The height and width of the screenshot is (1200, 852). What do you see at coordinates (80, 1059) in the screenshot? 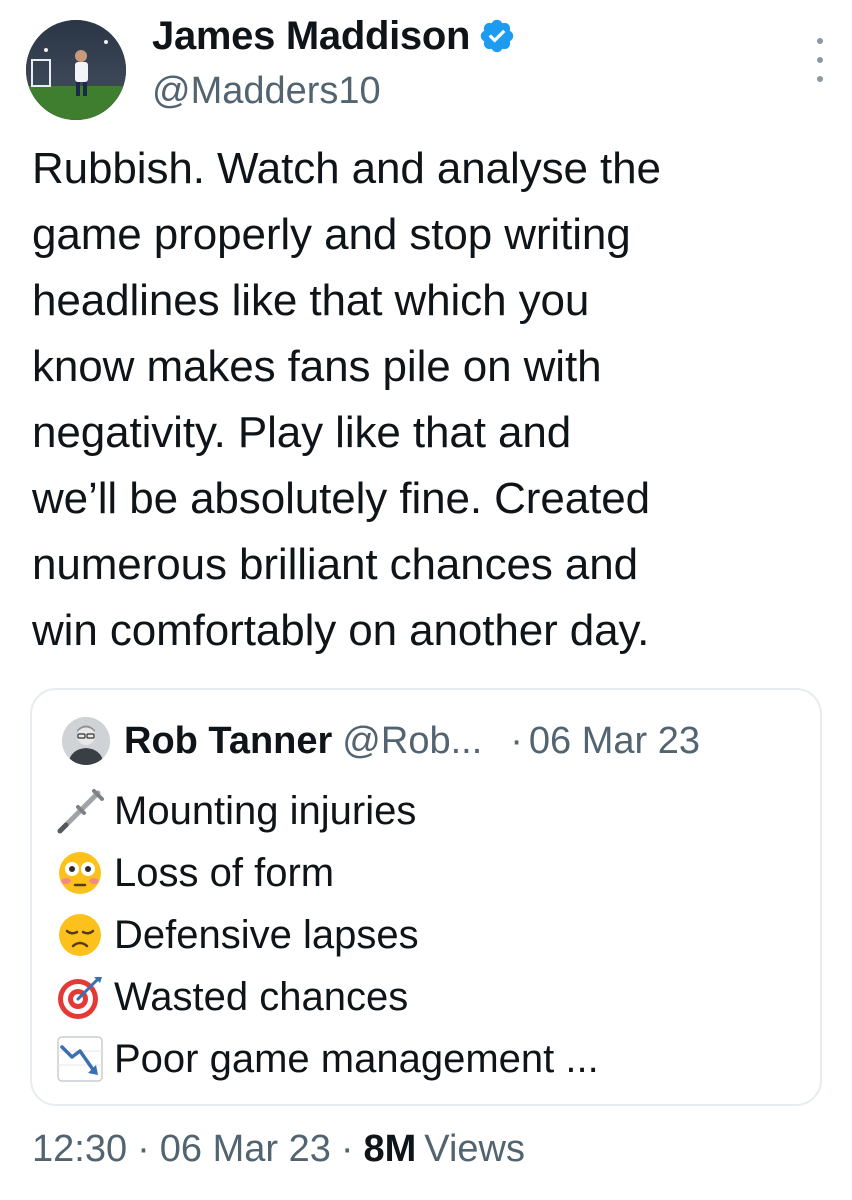
I see `chart-decreasing-icon` at bounding box center [80, 1059].